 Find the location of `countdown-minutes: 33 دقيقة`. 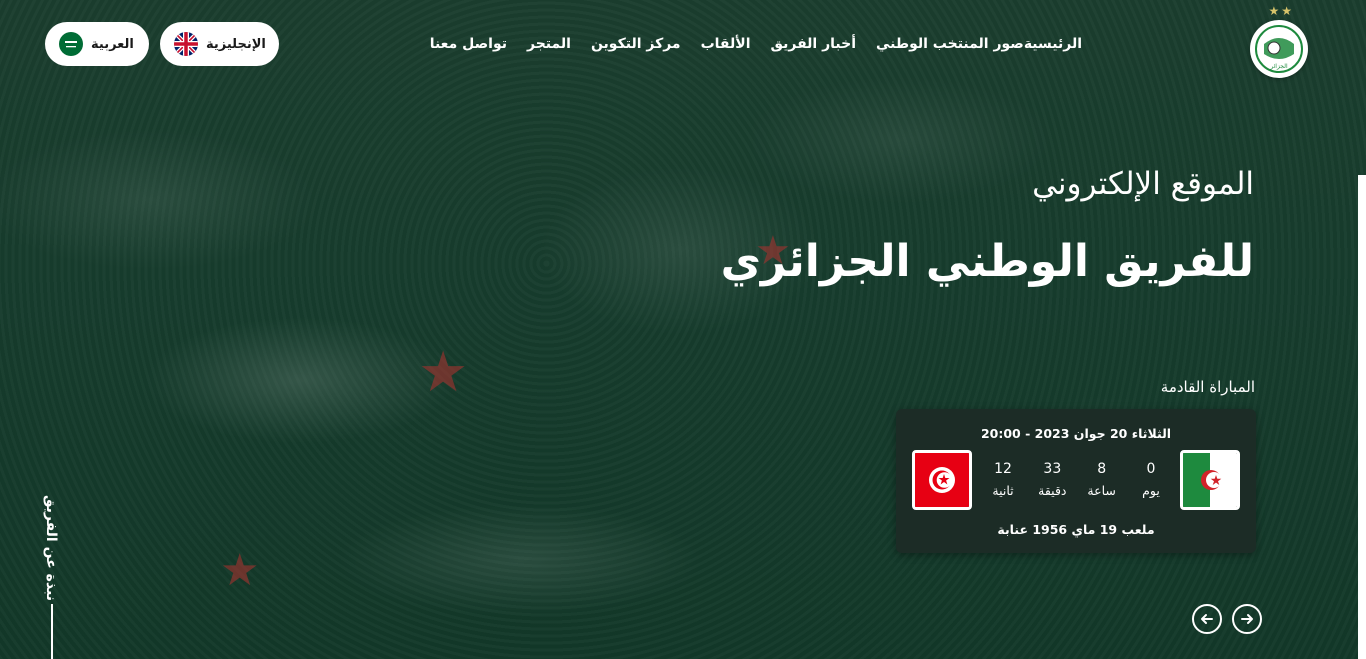

countdown-minutes: 33 دقيقة is located at coordinates (1052, 479).